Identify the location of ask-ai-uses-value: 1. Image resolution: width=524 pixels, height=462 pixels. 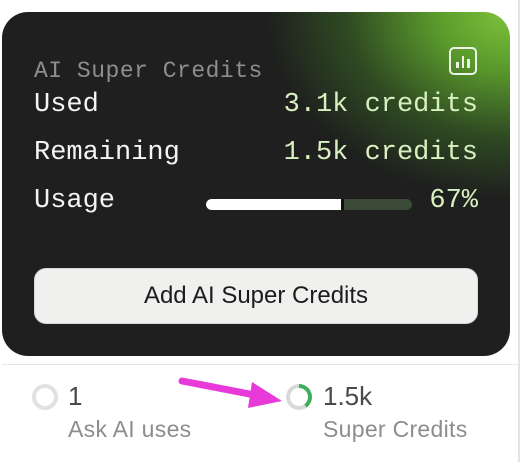
(75, 396).